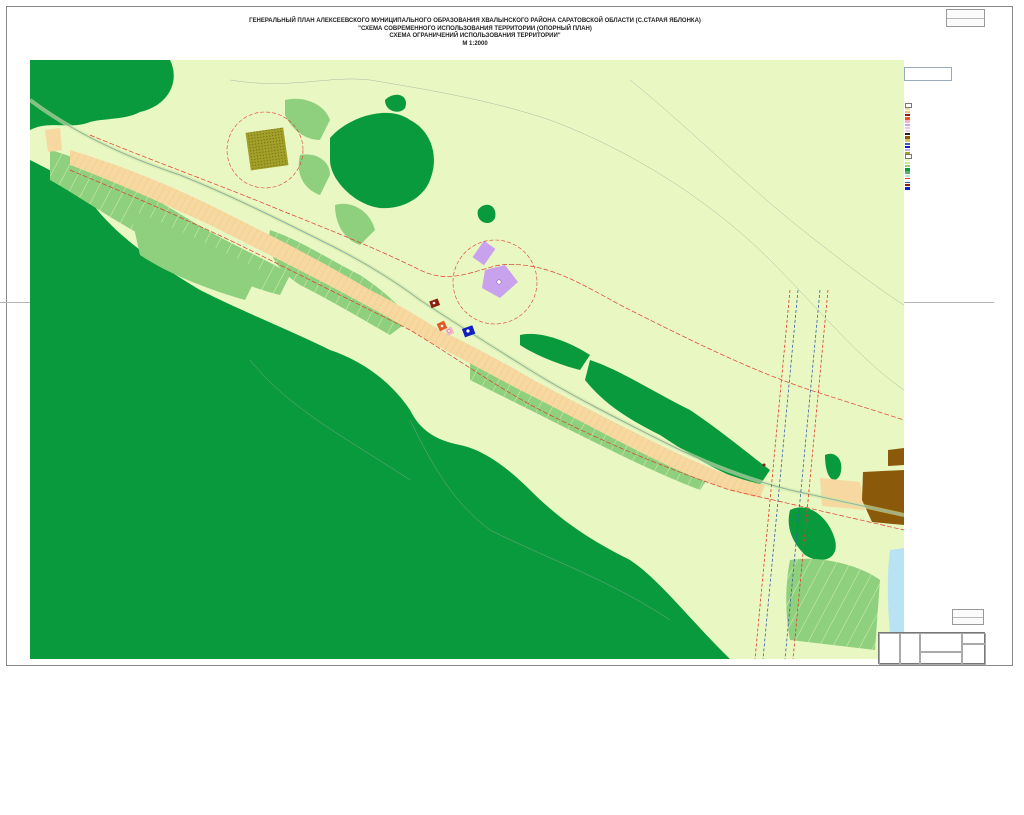 This screenshot has height=815, width=1024. What do you see at coordinates (15, 302) in the screenshot?
I see `cut-mark-left` at bounding box center [15, 302].